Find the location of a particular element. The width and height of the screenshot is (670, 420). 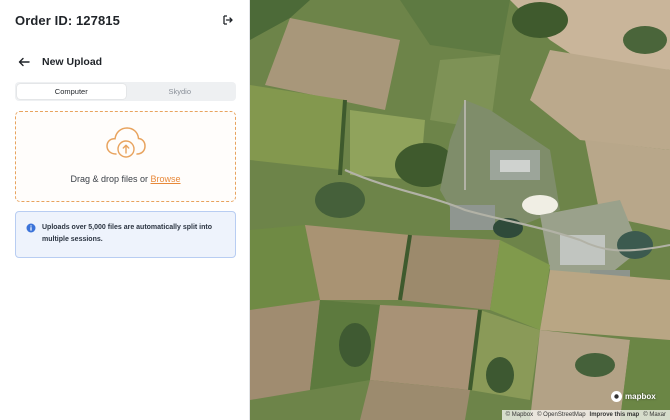

source-tabs: Computer Skydio is located at coordinates (125, 91).